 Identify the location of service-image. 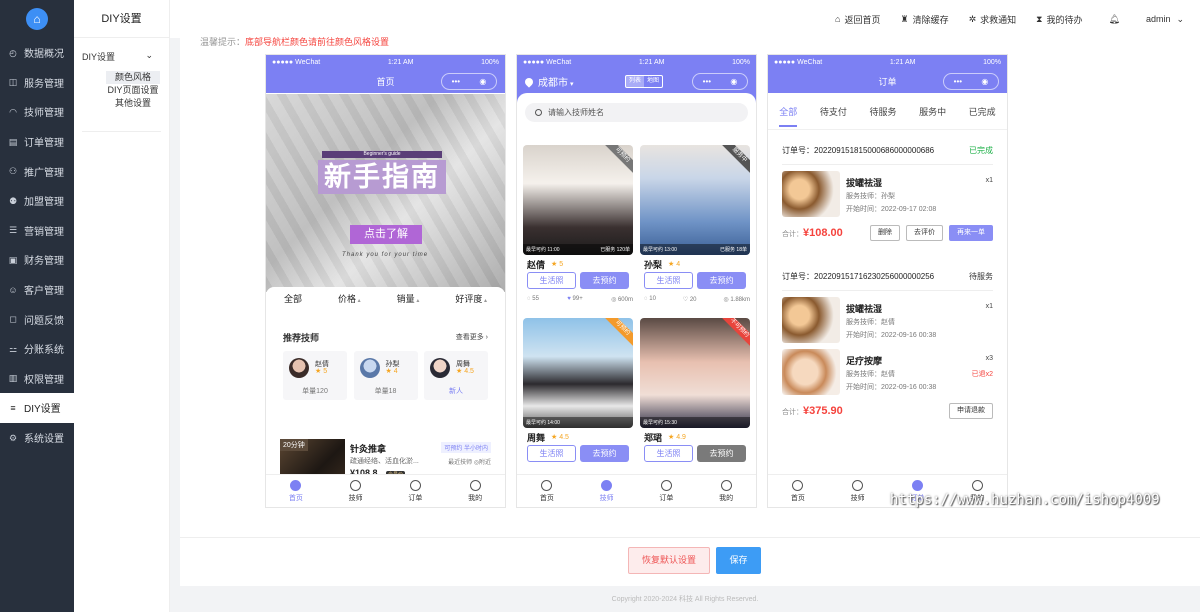
(811, 372).